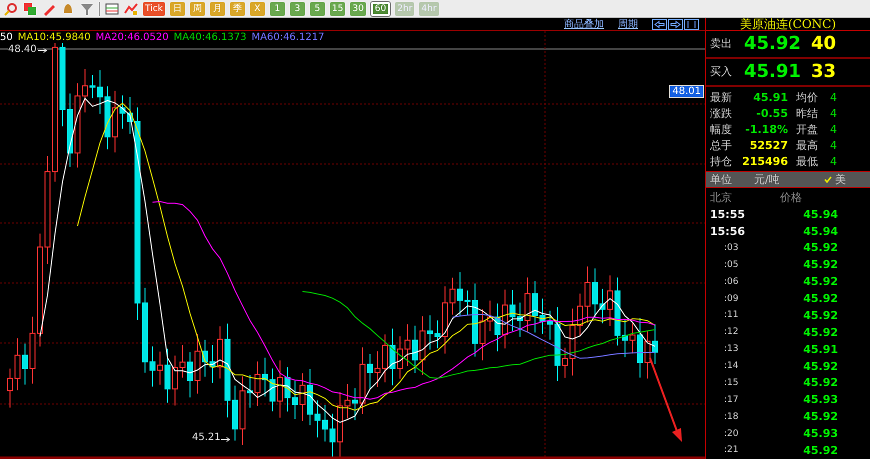  What do you see at coordinates (840, 179) in the screenshot?
I see `currency-option: 美` at bounding box center [840, 179].